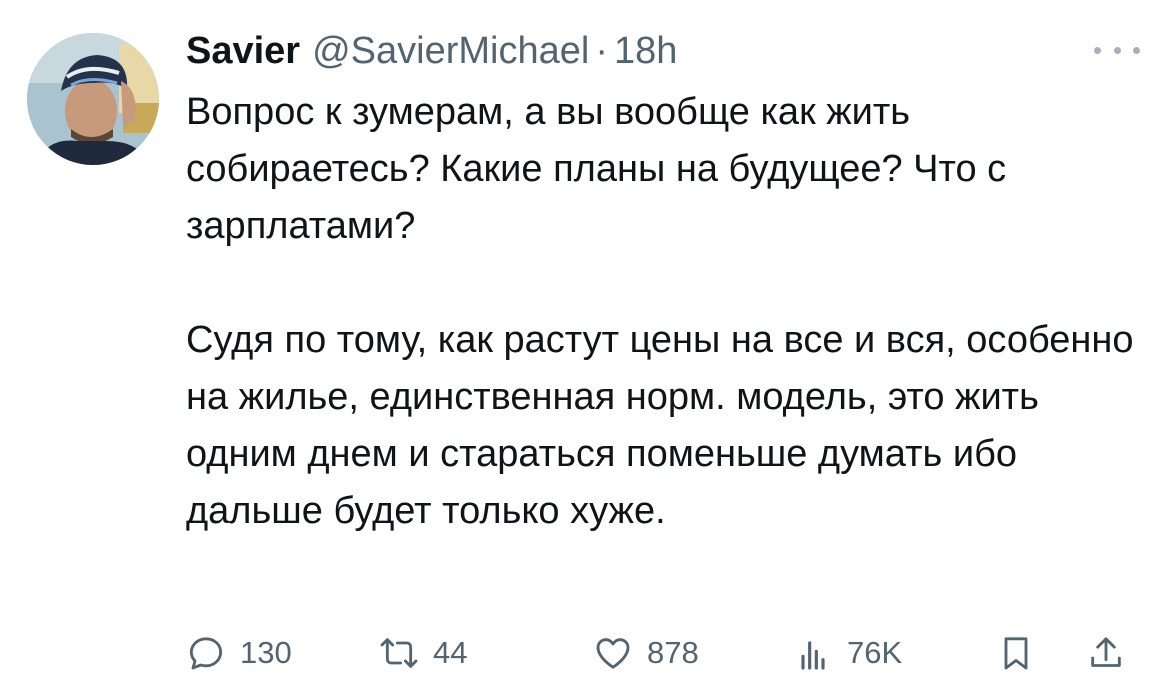 Image resolution: width=1170 pixels, height=699 pixels. Describe the element at coordinates (239, 653) in the screenshot. I see `reply-button: 130` at that location.